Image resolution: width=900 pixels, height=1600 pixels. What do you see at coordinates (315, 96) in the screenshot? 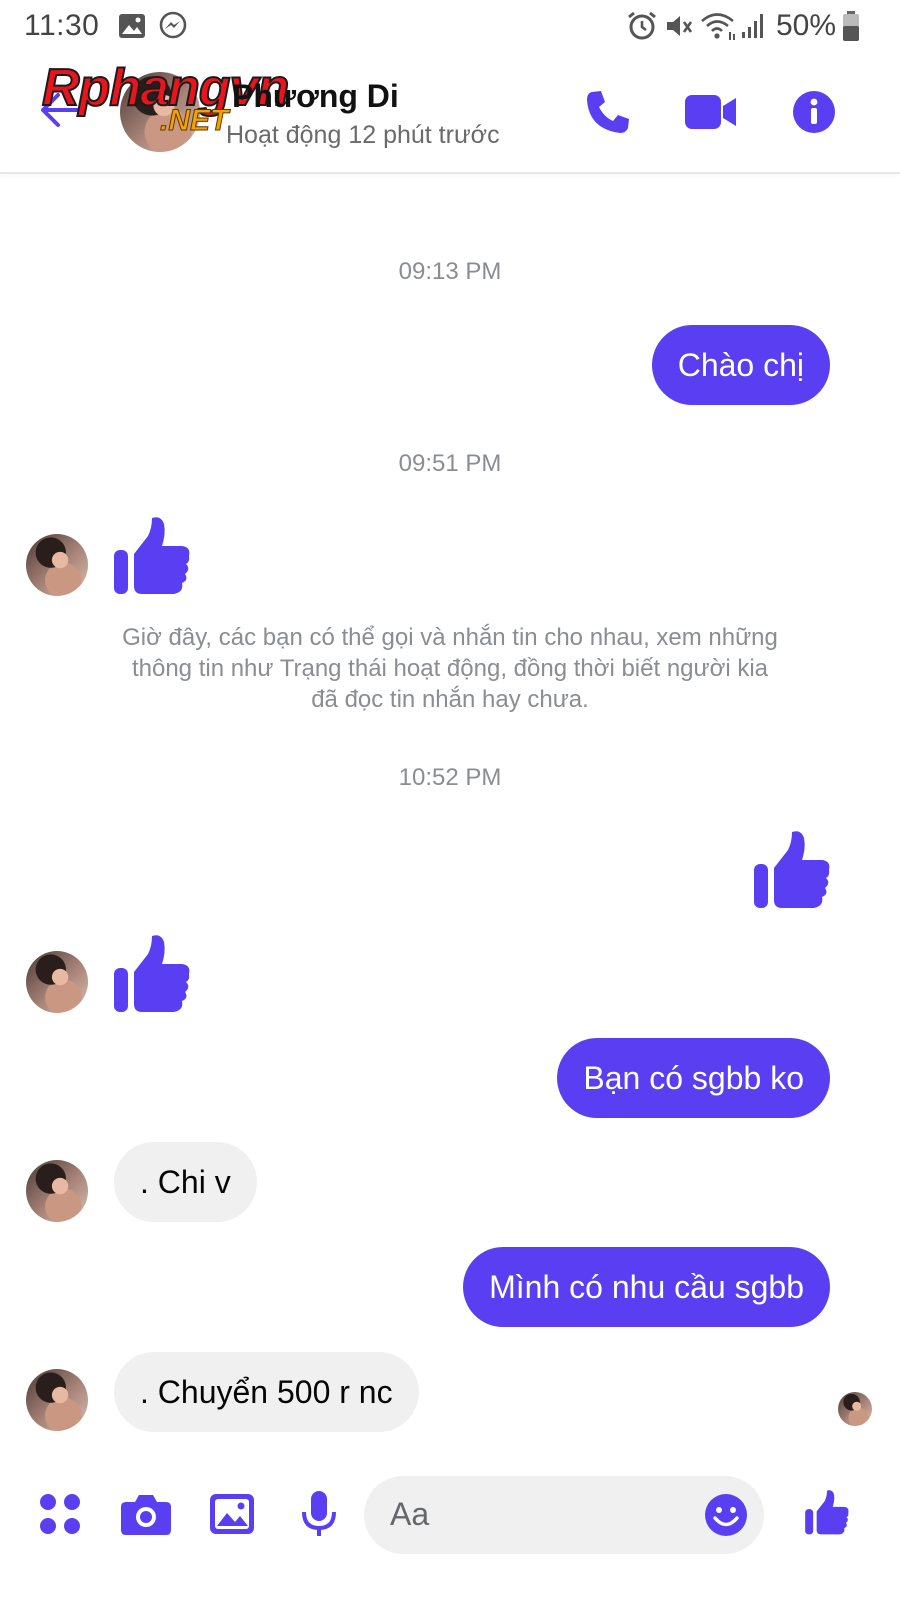
I see `contact-name: Phương Di` at bounding box center [315, 96].